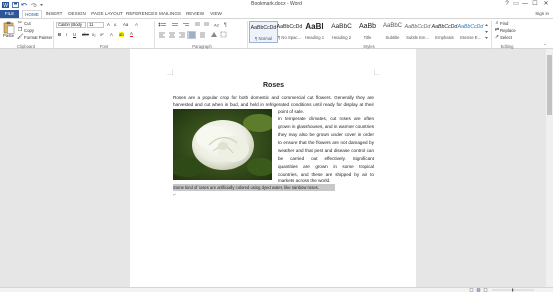 This screenshot has height=292, width=553. I want to click on line-spacing-icon, so click(202, 35).